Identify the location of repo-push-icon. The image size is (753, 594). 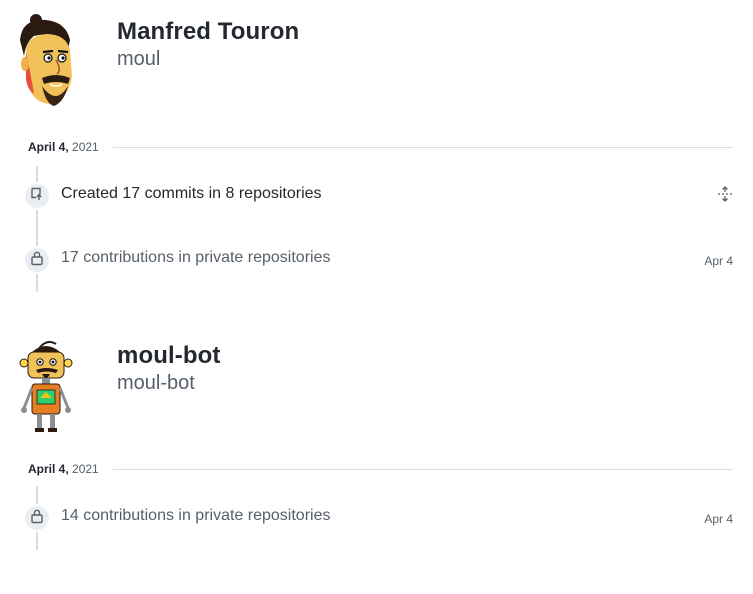
(37, 196).